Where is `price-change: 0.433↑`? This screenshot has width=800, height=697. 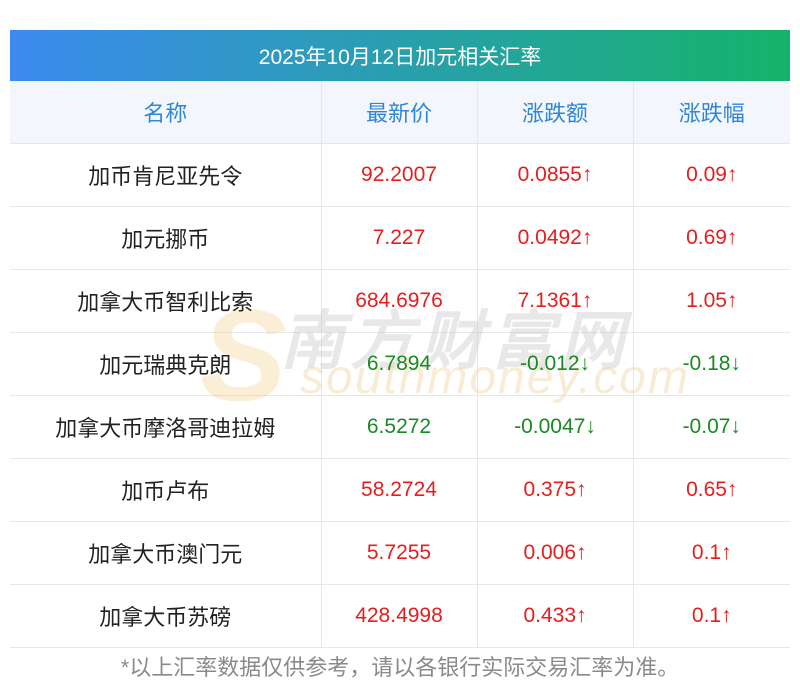
price-change: 0.433↑ is located at coordinates (555, 616).